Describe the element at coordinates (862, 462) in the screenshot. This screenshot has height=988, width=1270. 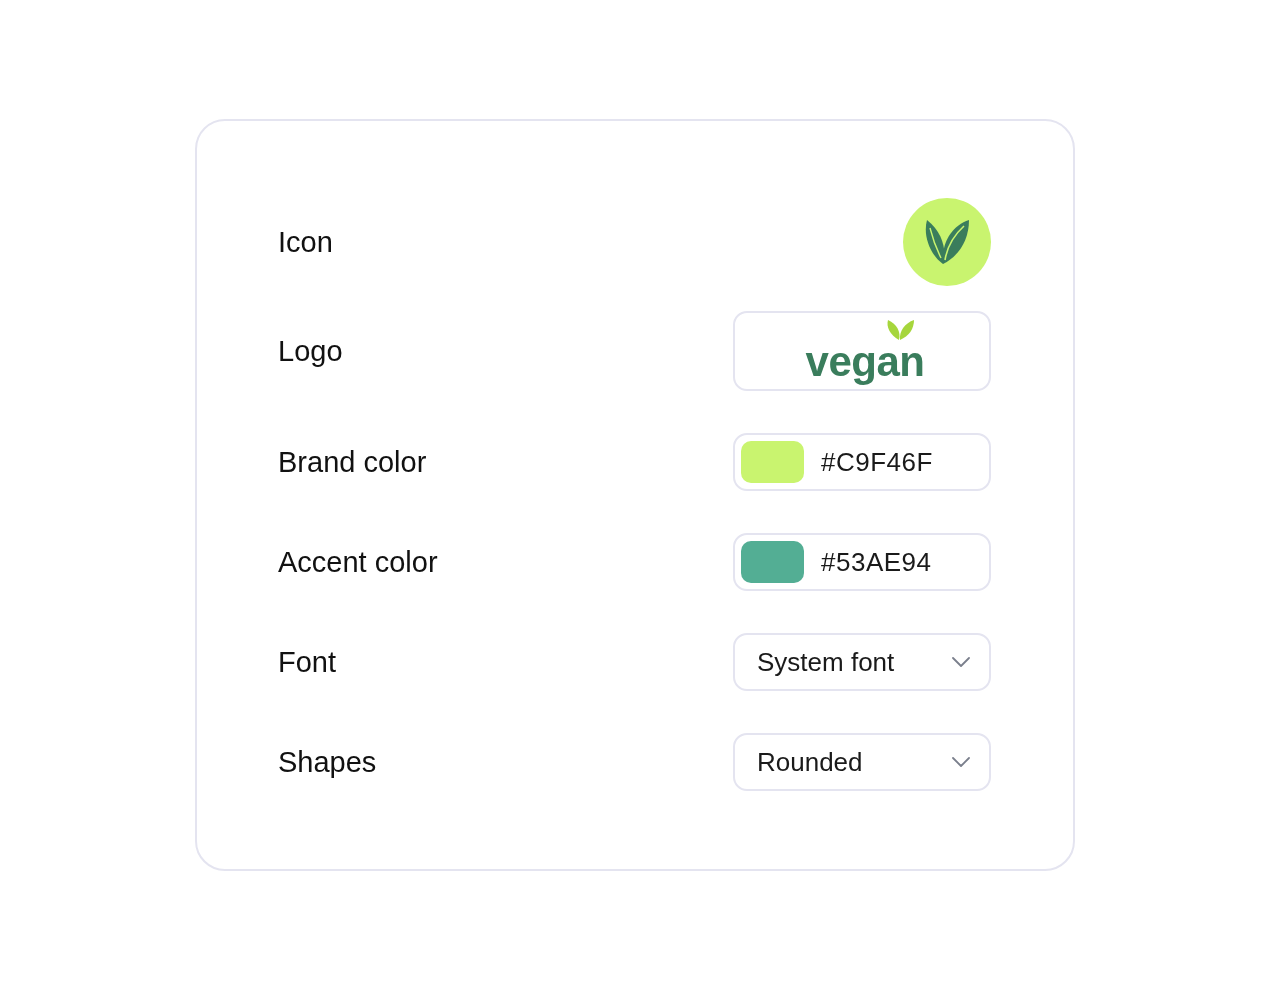
I see `color-field: #C9F46F` at that location.